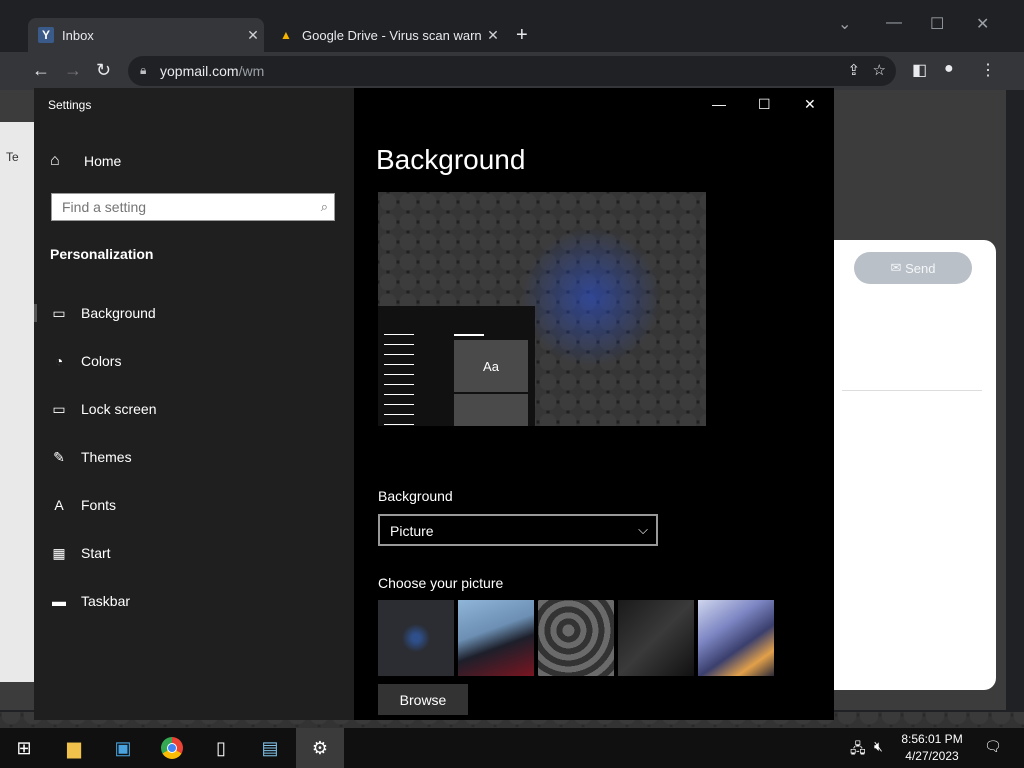  I want to click on background-dropdown: Picture ⌵, so click(518, 530).